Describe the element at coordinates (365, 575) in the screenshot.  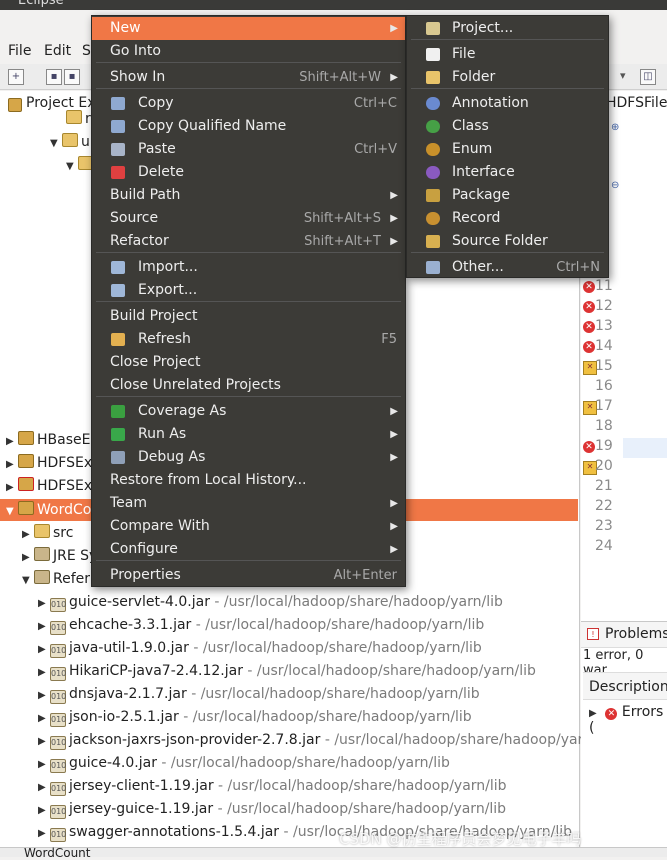
I see `menu-item-shortcut: Alt+Enter` at that location.